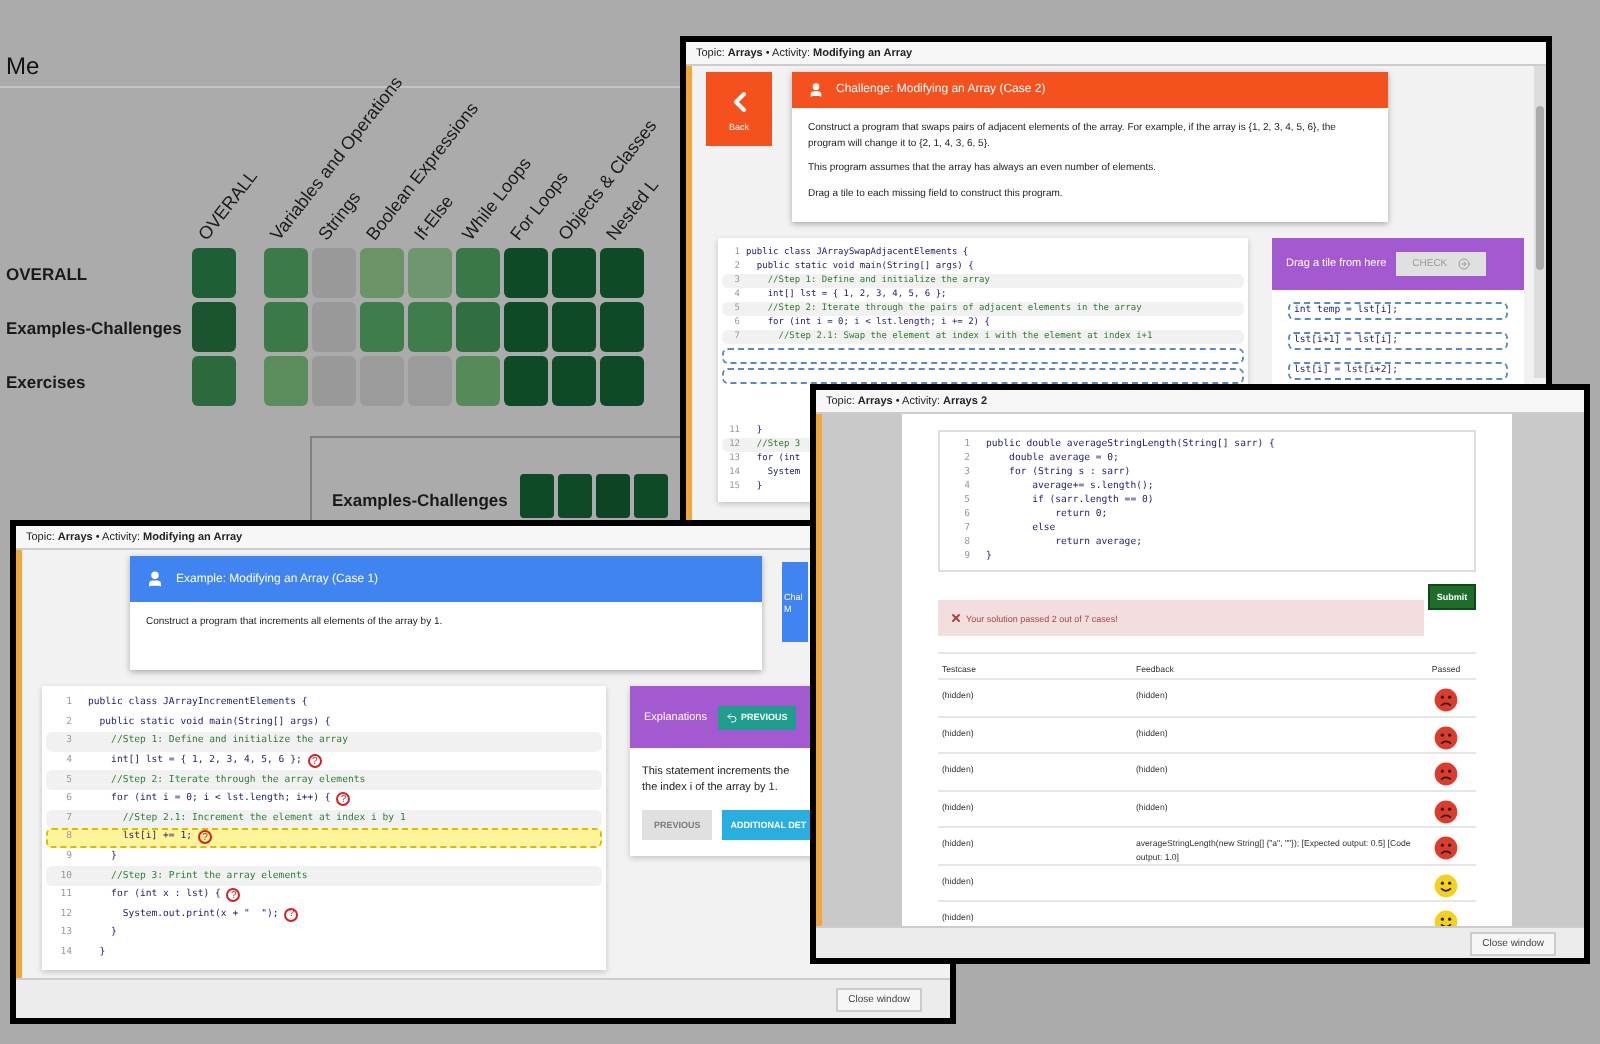  What do you see at coordinates (46, 381) in the screenshot?
I see `row-label: Exercises` at bounding box center [46, 381].